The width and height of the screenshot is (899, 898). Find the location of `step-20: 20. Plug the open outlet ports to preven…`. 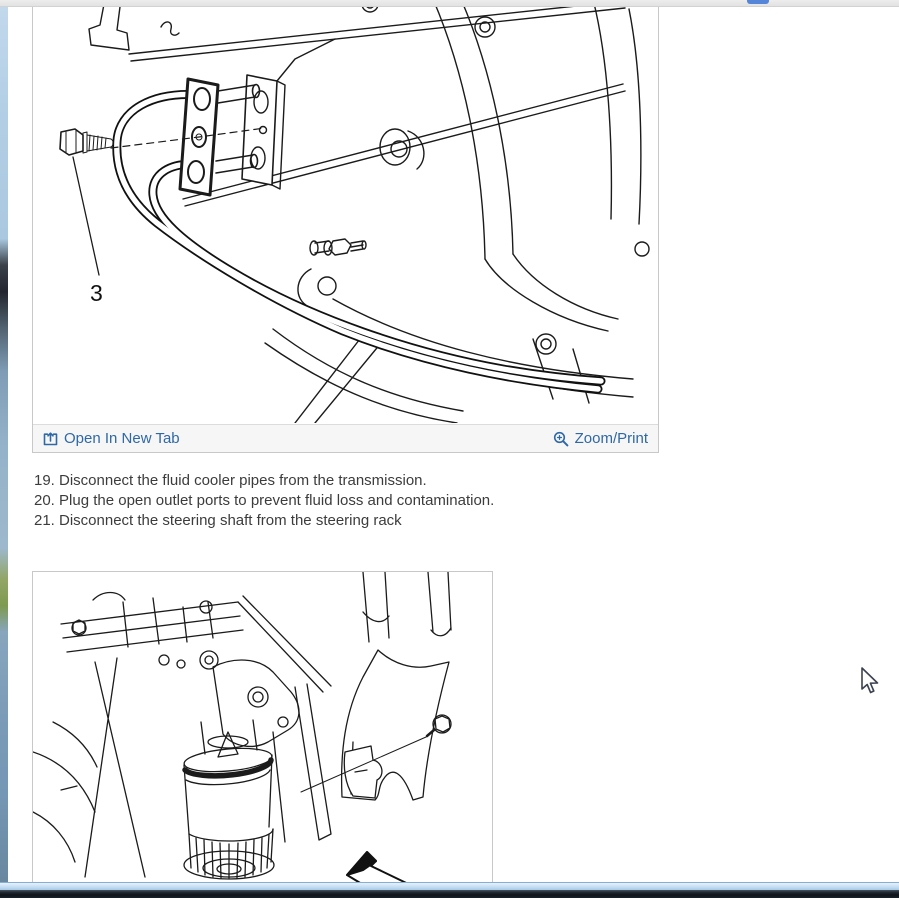

step-20: 20. Plug the open outlet ports to preven… is located at coordinates (264, 500).